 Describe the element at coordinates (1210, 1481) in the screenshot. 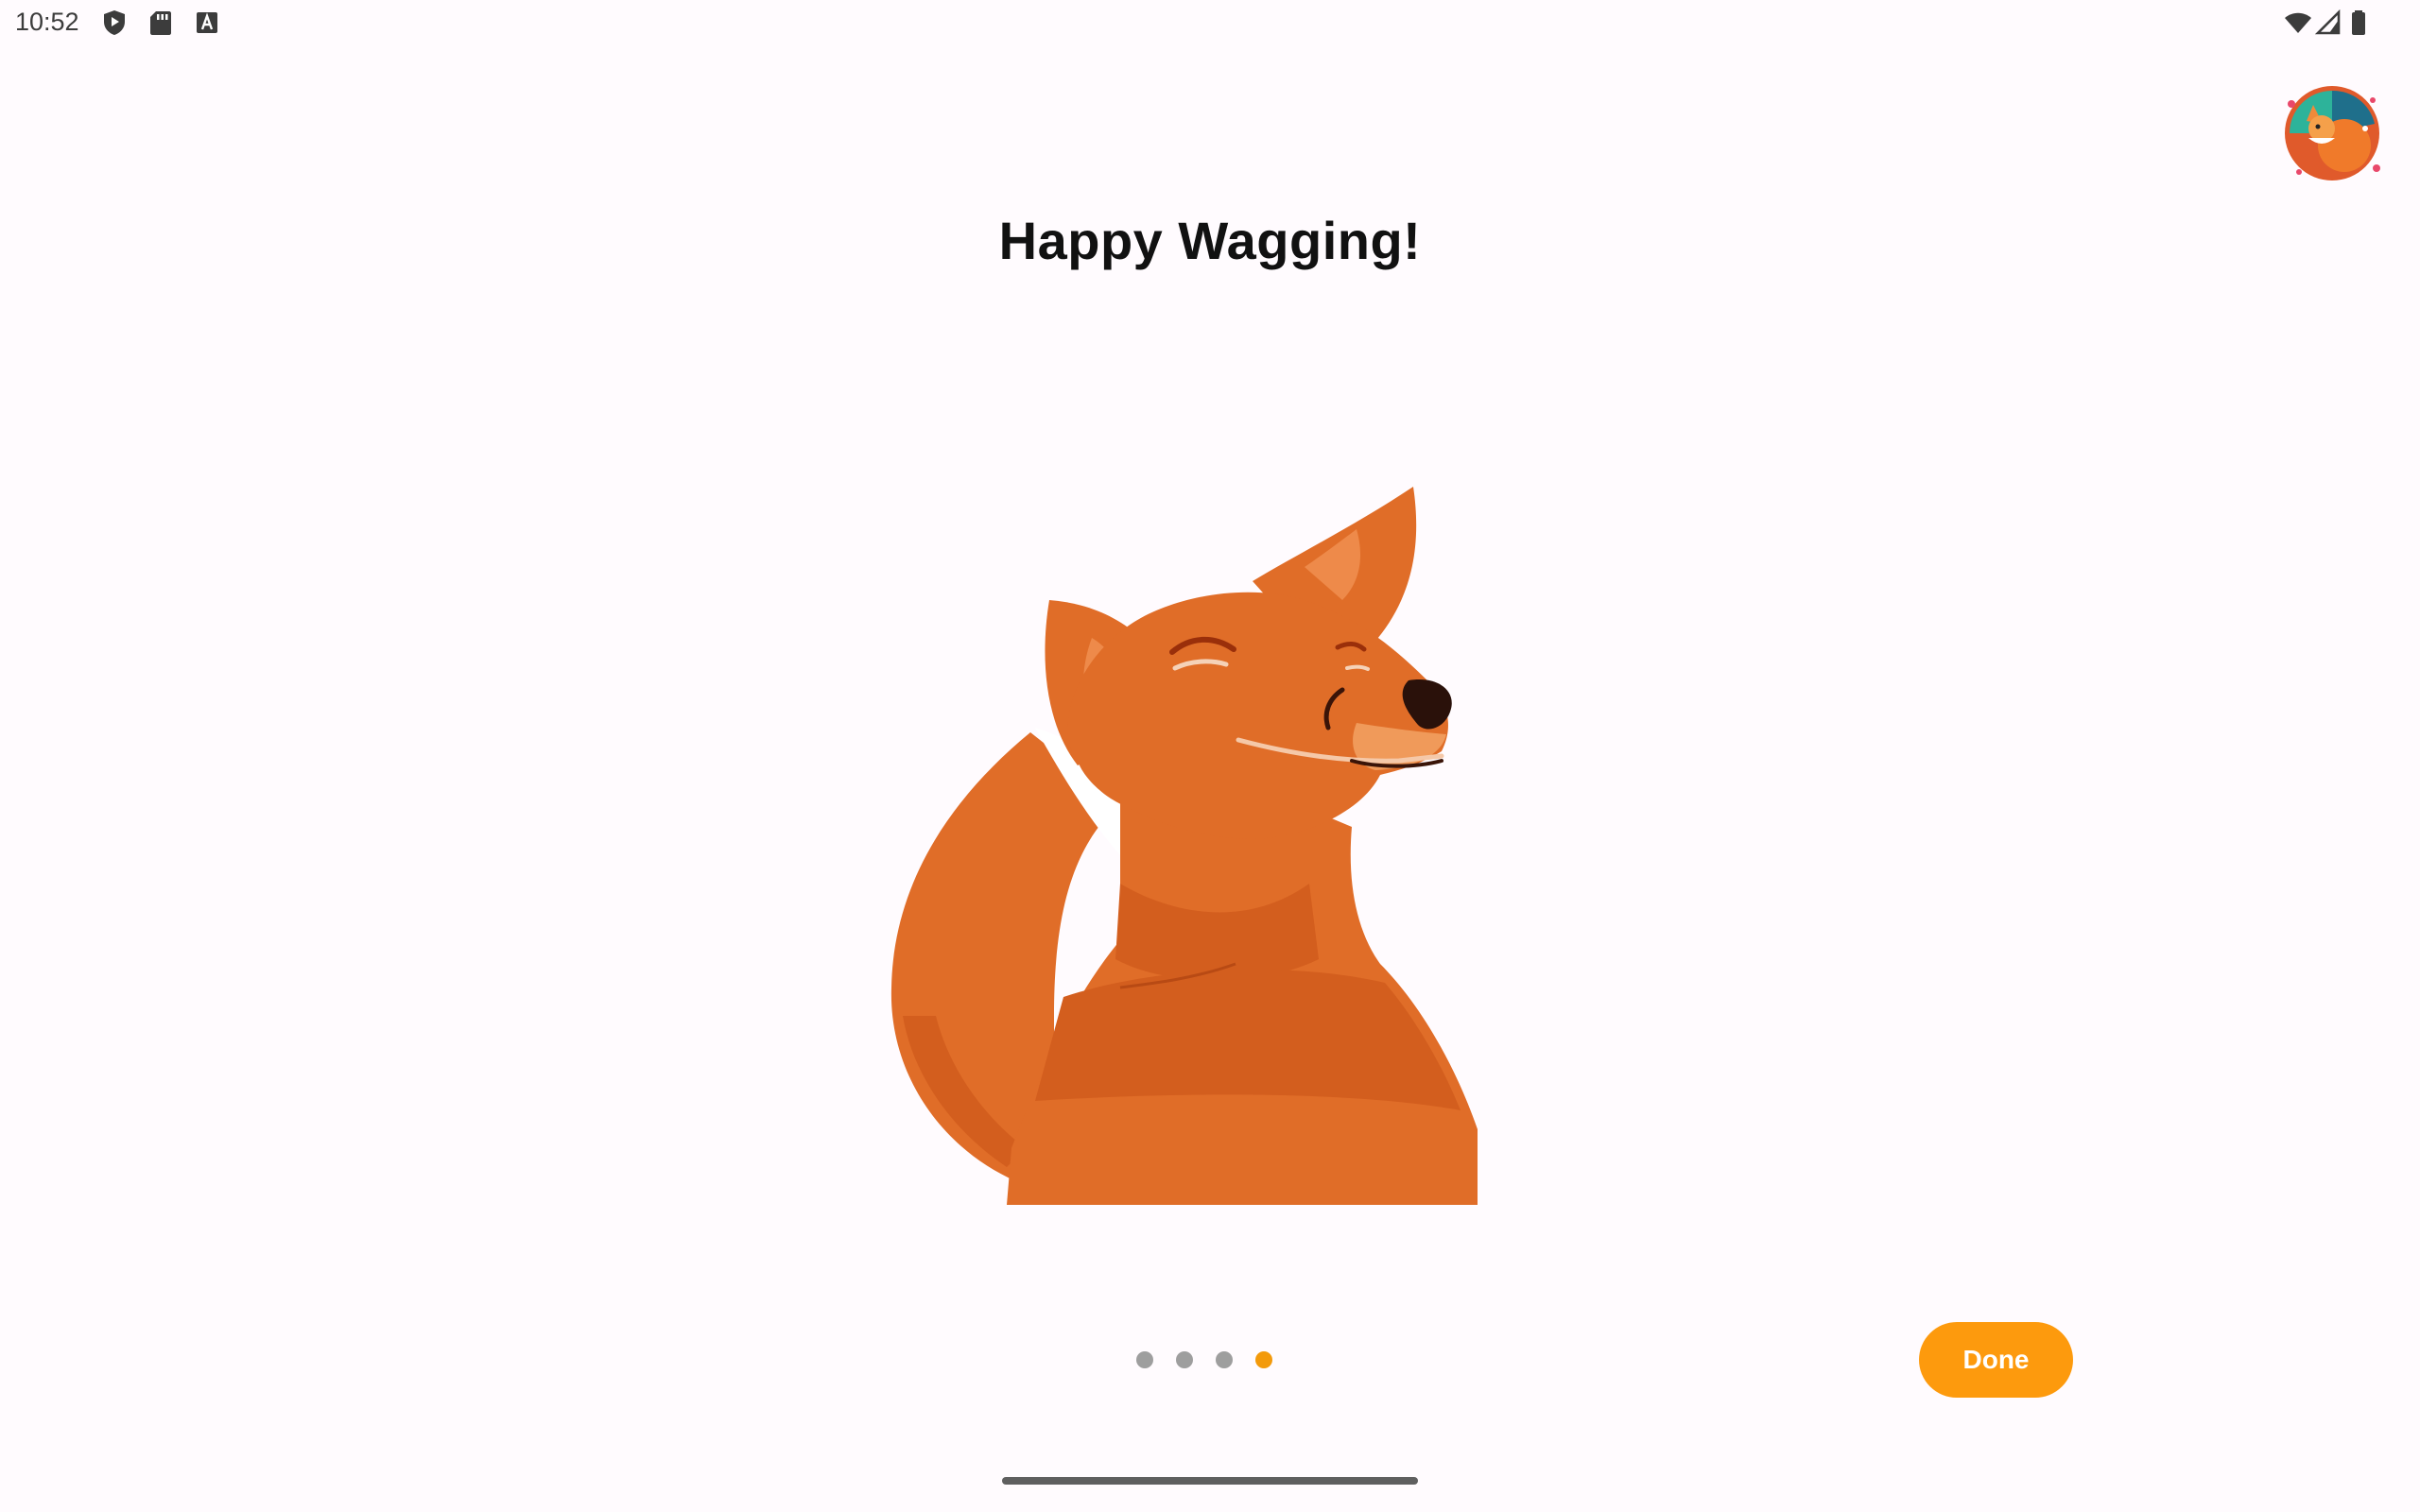

I see `home-gesture-bar` at that location.